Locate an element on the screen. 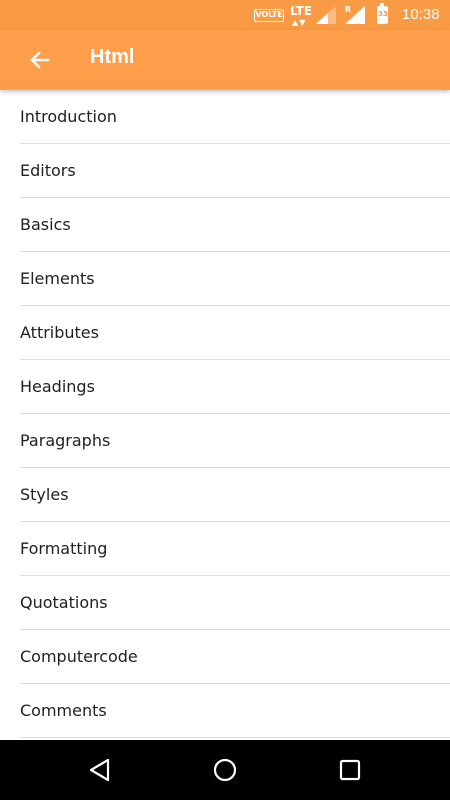  clock: 10:38 is located at coordinates (421, 14).